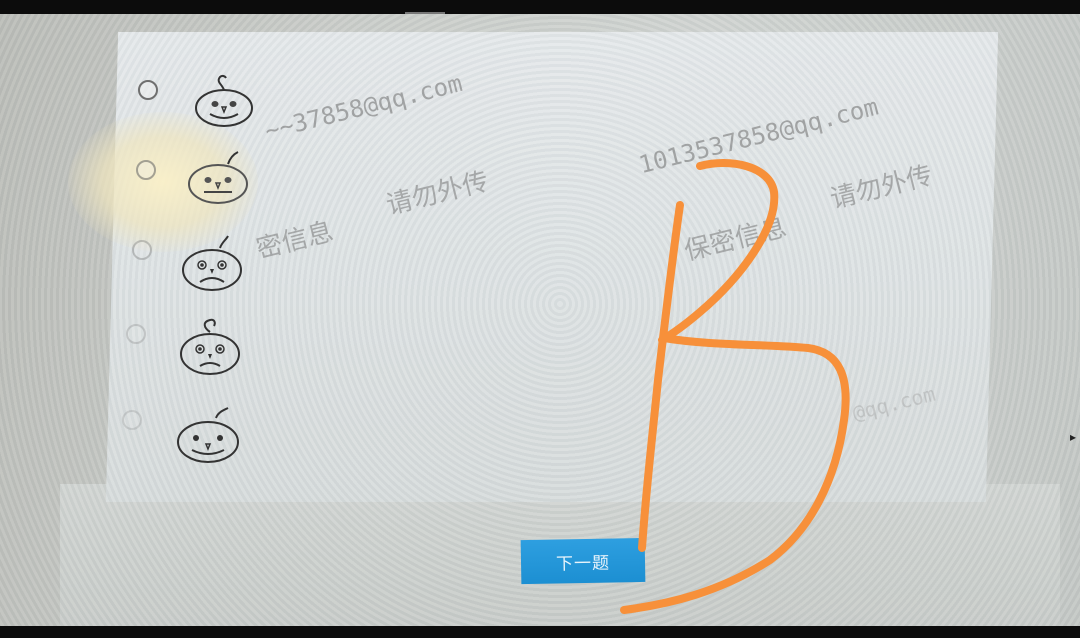 The height and width of the screenshot is (638, 1080). What do you see at coordinates (540, 7) in the screenshot?
I see `photo-top-border` at bounding box center [540, 7].